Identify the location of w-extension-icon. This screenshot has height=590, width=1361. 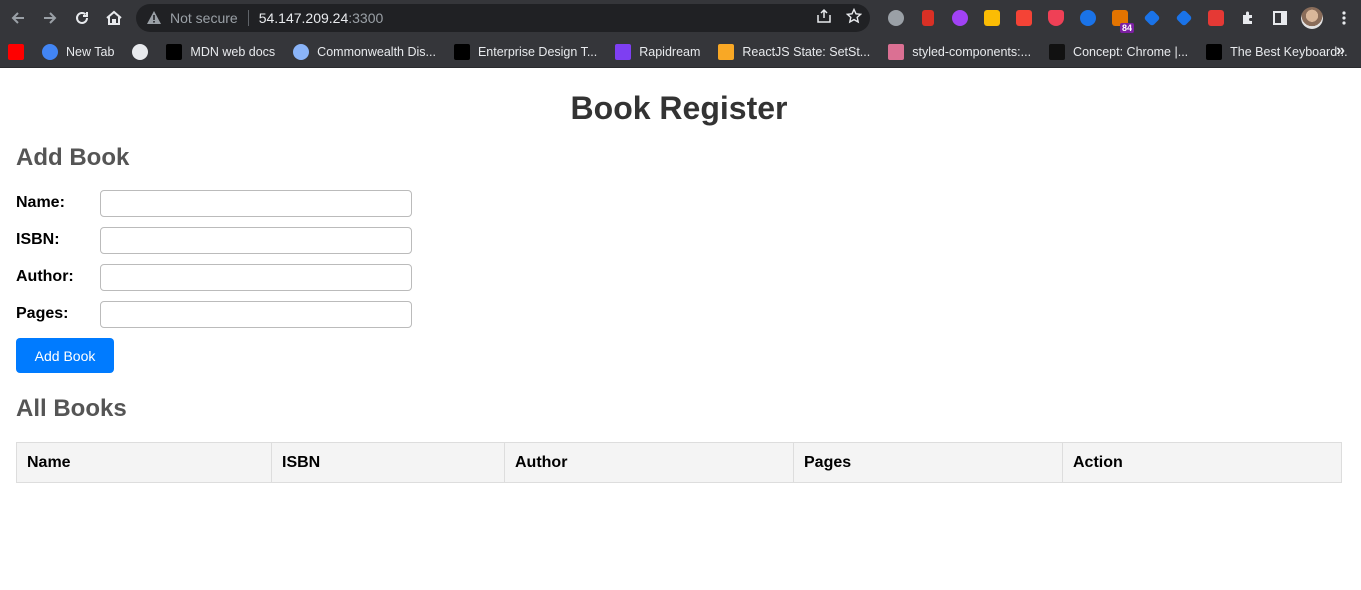
(960, 18).